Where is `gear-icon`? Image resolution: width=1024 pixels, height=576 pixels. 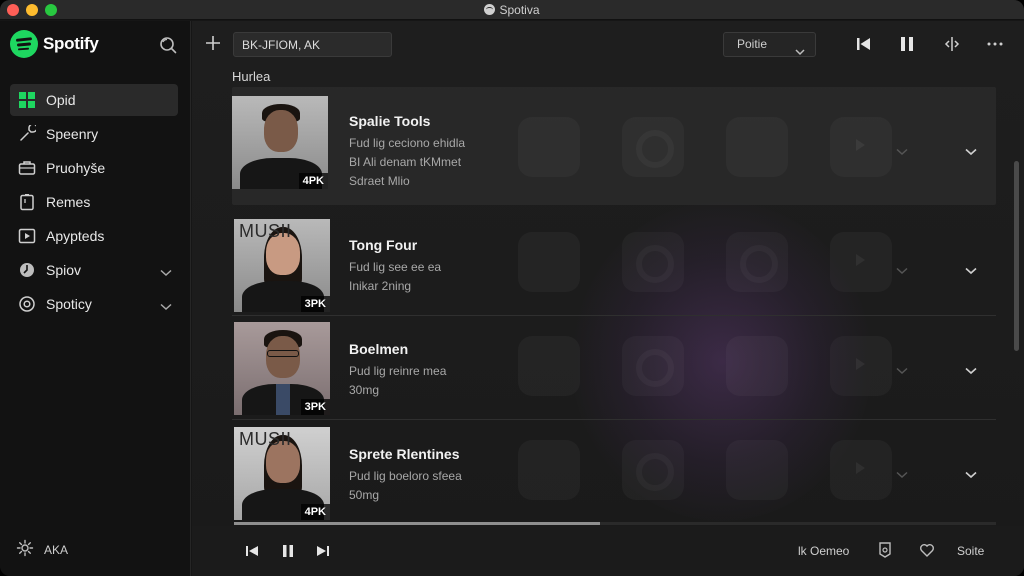
gear-icon is located at coordinates (25, 549).